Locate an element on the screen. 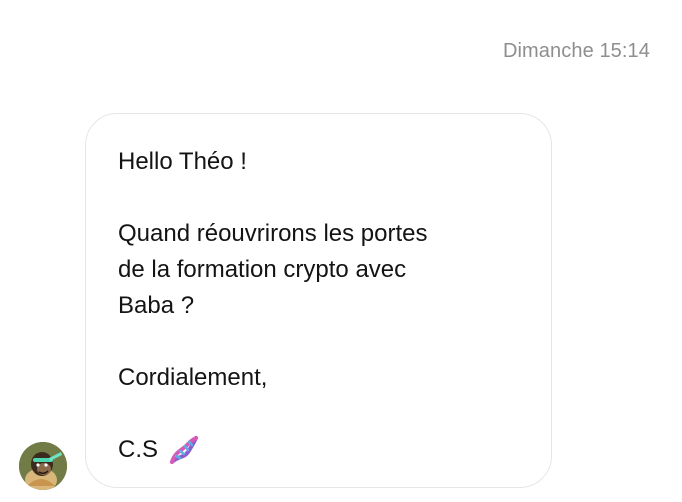  message-greeting: Hello Théo ! is located at coordinates (182, 161).